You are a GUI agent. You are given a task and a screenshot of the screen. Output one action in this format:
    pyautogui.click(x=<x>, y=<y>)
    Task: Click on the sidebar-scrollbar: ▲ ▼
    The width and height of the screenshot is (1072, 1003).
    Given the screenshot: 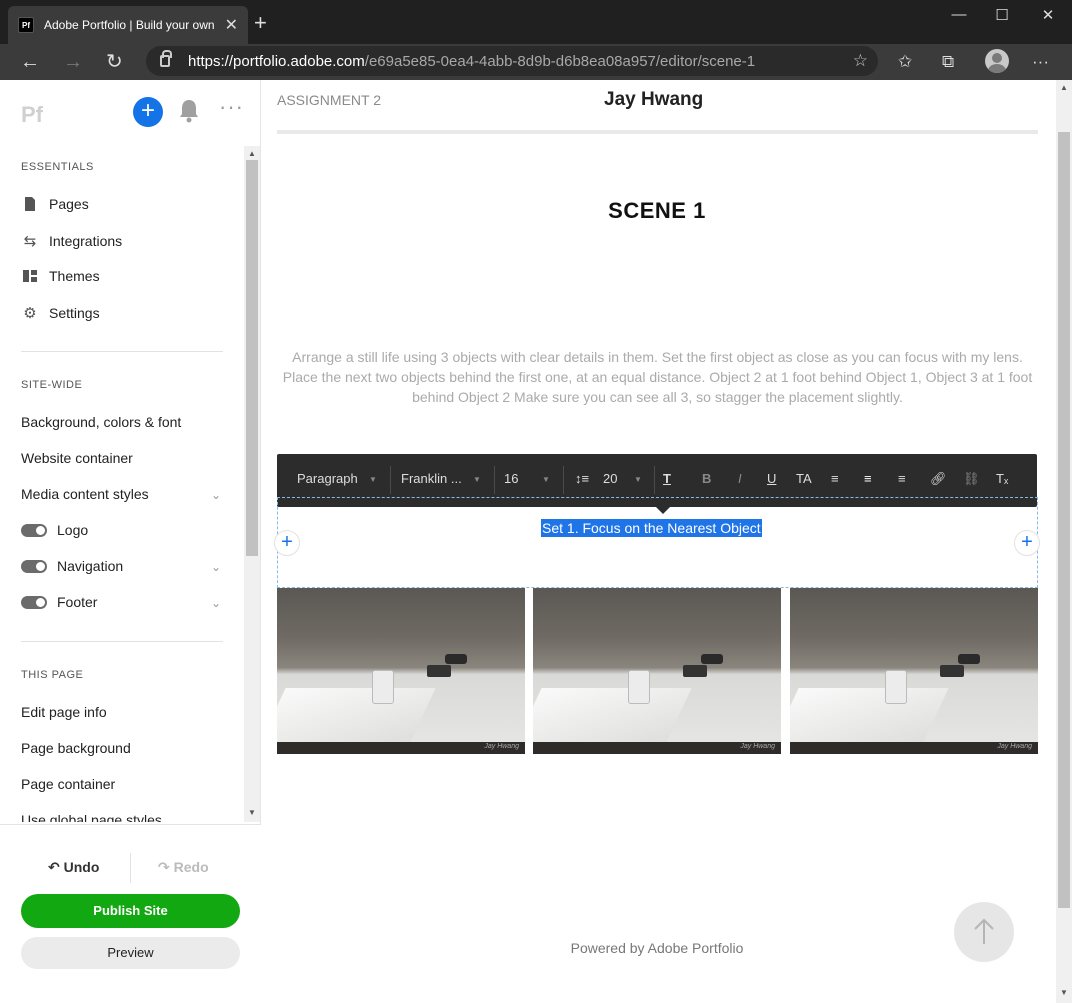 What is the action you would take?
    pyautogui.click(x=252, y=484)
    